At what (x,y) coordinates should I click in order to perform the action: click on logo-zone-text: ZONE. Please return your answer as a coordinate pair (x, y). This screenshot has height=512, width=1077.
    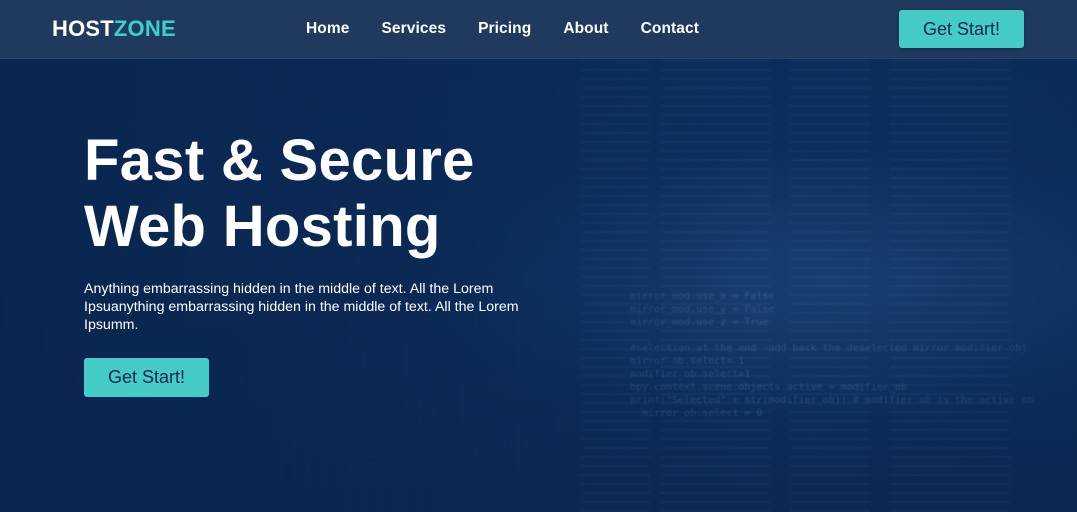
    Looking at the image, I should click on (144, 28).